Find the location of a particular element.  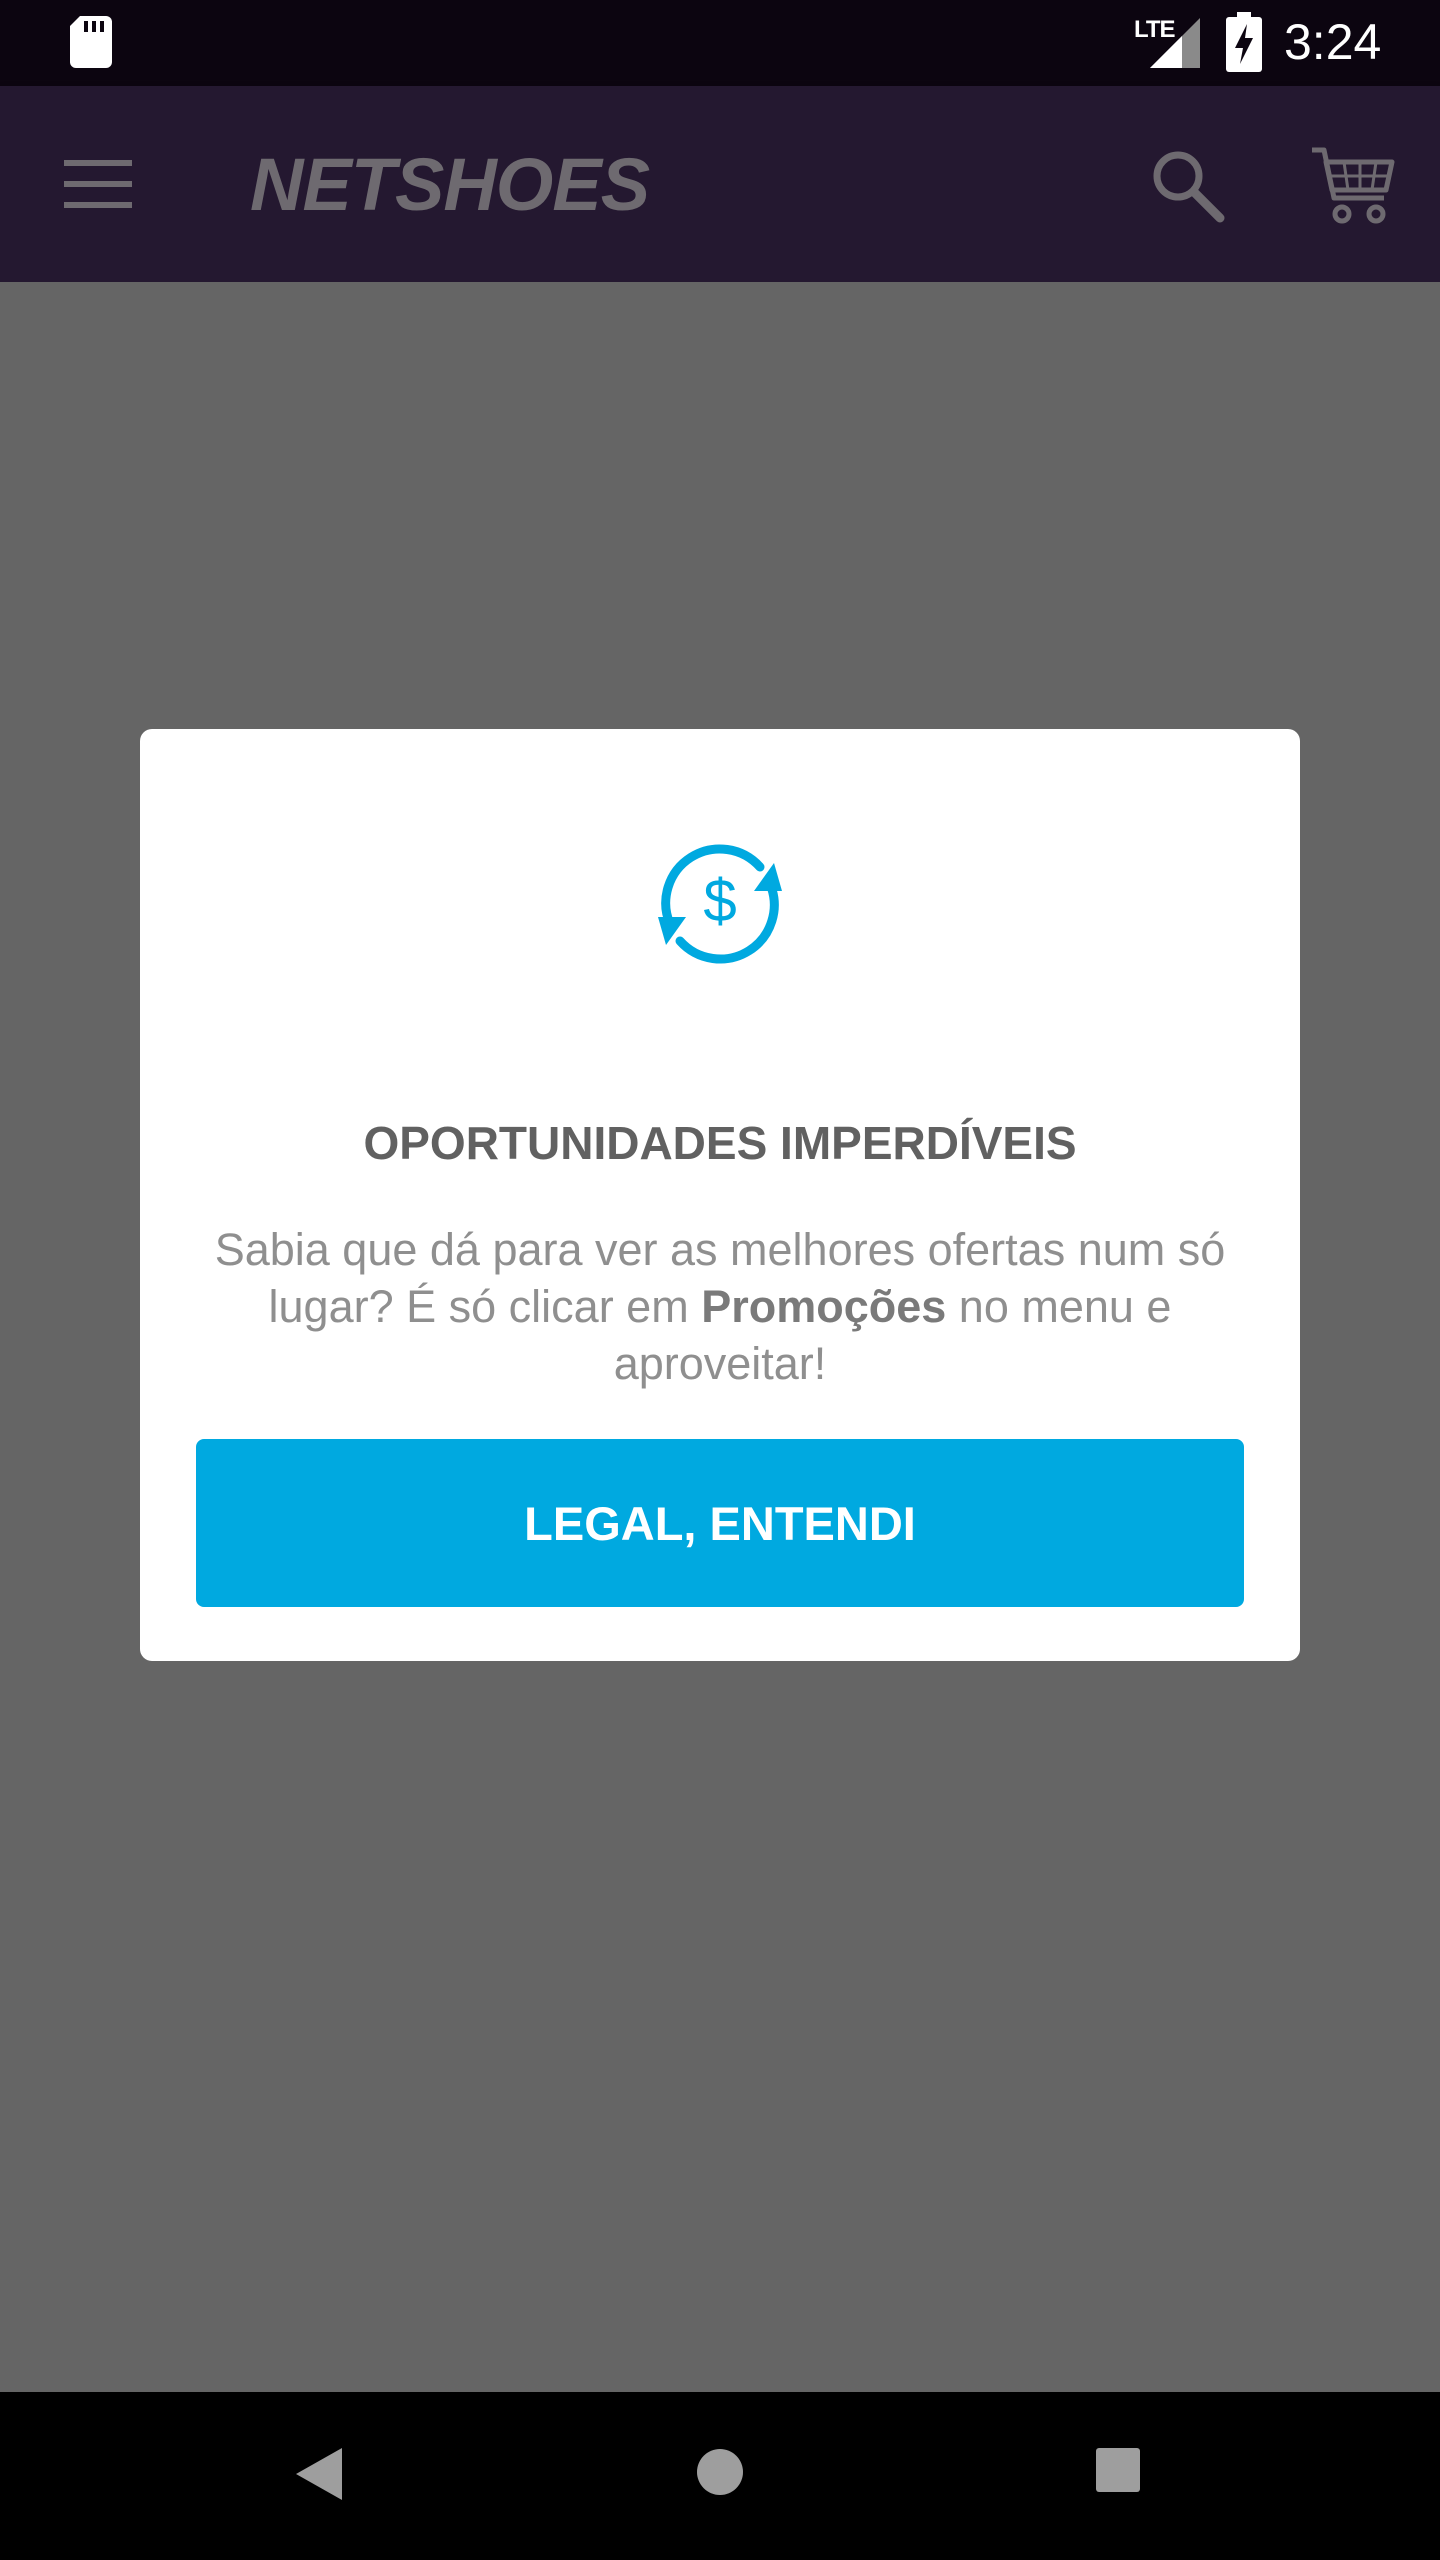

currency-exchange-icon: $ is located at coordinates (720, 904).